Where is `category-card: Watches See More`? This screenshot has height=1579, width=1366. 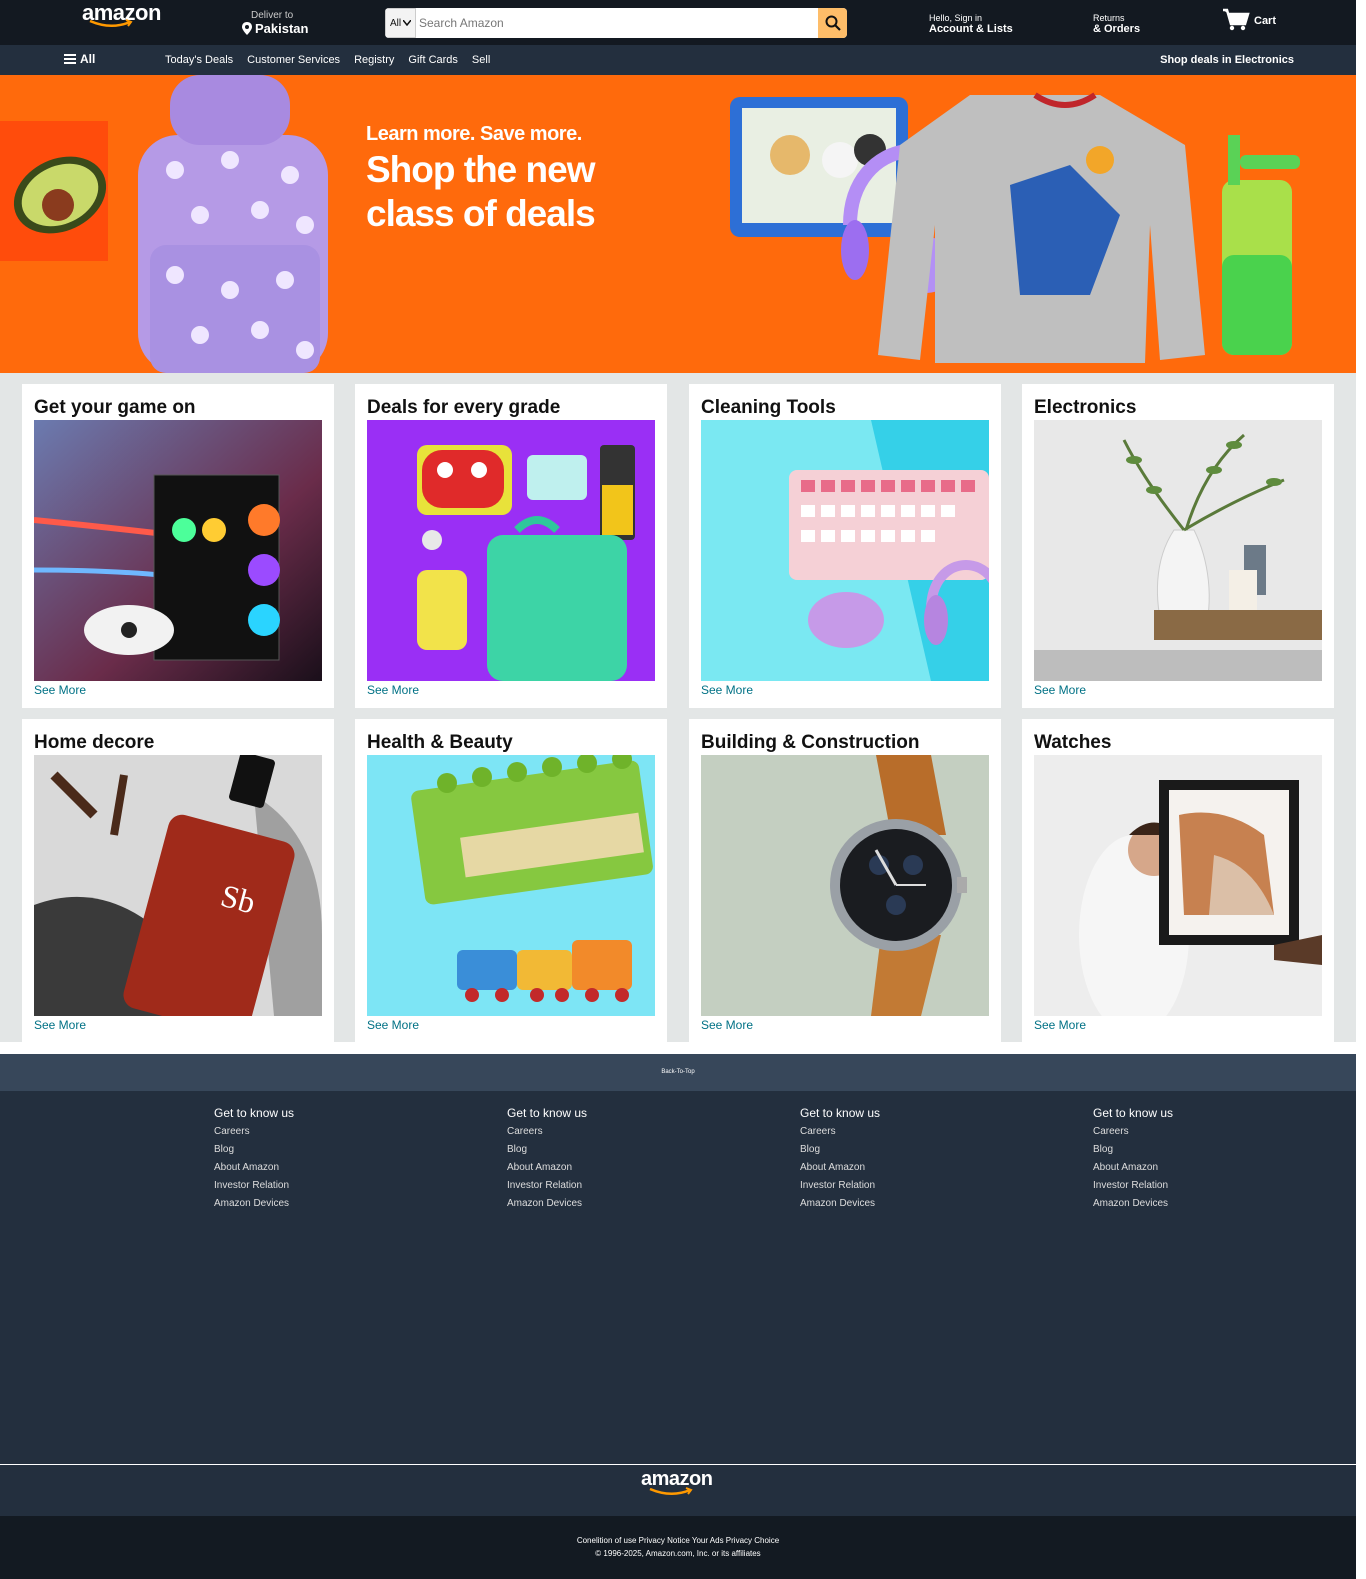
category-card: Watches See More is located at coordinates (1178, 880).